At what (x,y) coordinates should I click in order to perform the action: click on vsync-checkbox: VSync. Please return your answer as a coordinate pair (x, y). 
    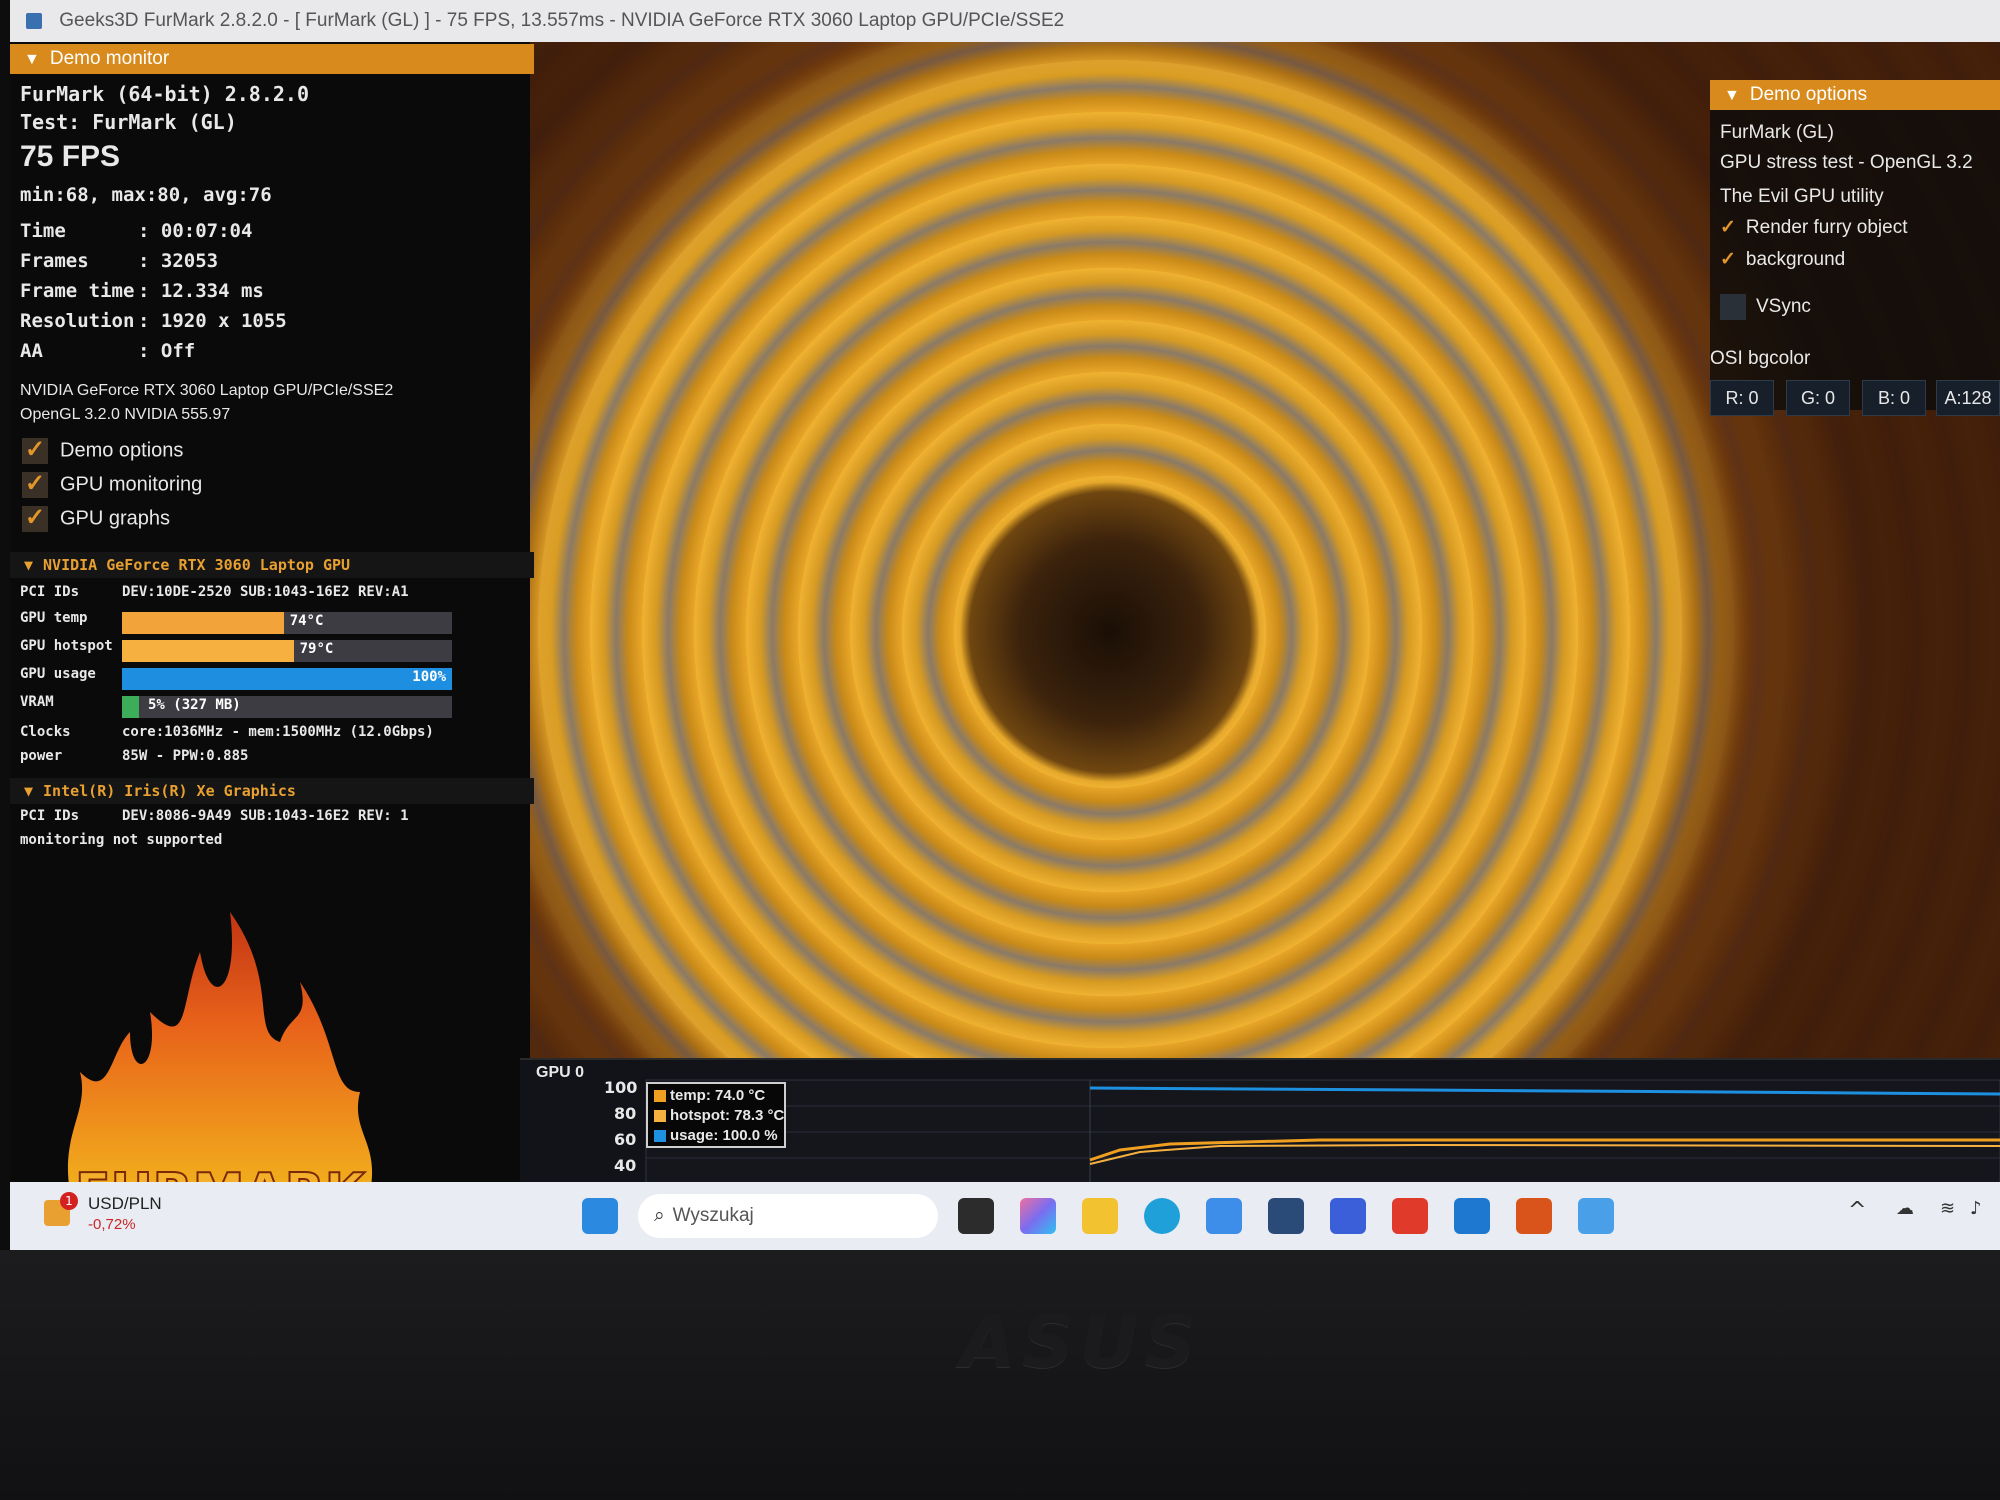
    Looking at the image, I should click on (1765, 307).